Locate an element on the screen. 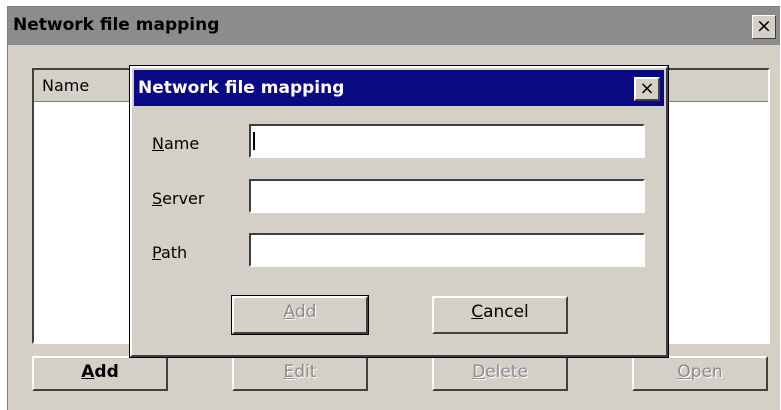 This screenshot has width=781, height=410. text-caret is located at coordinates (254, 141).